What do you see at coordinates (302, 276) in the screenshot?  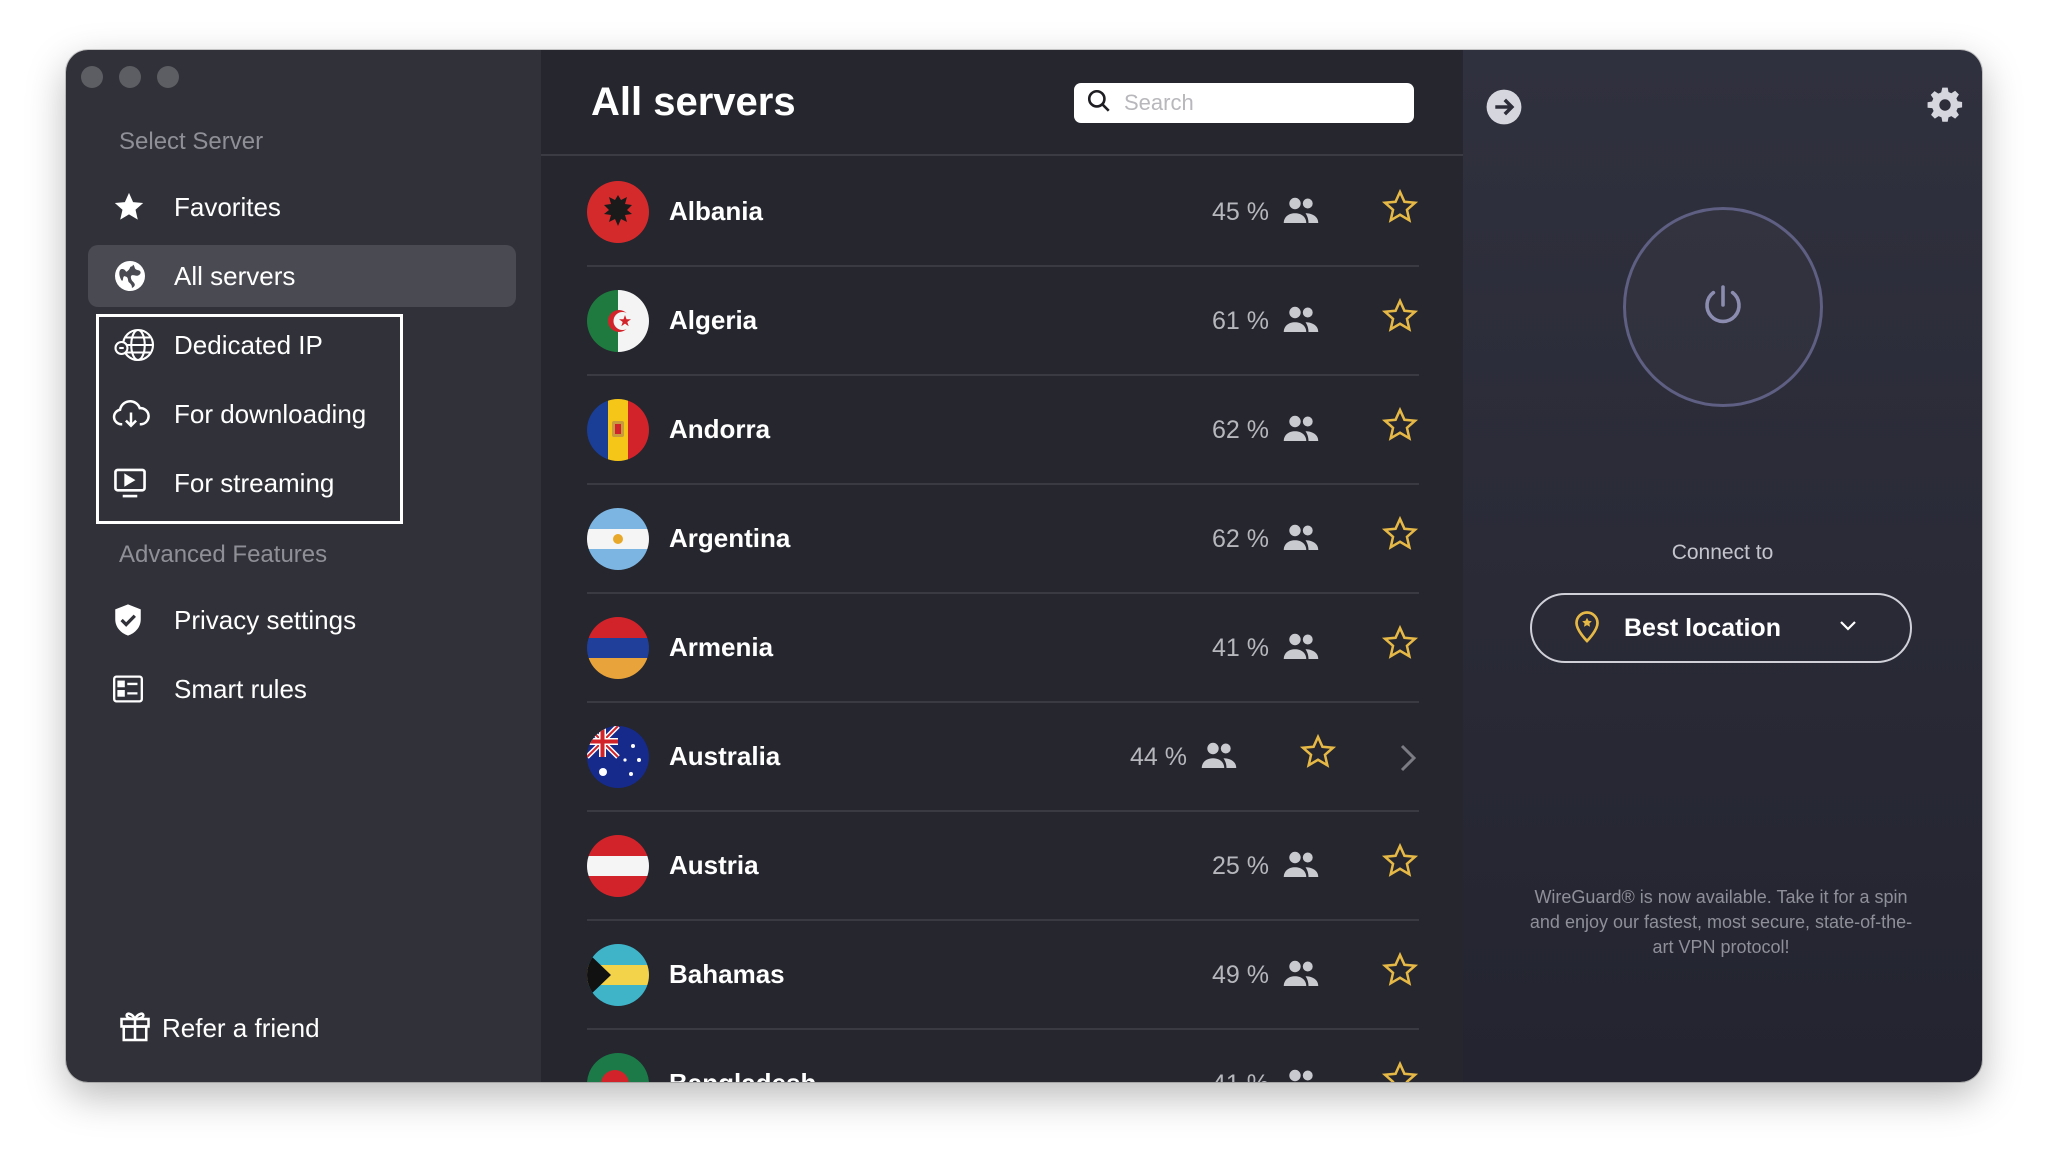 I see `sidebar-item-all-servers: All servers` at bounding box center [302, 276].